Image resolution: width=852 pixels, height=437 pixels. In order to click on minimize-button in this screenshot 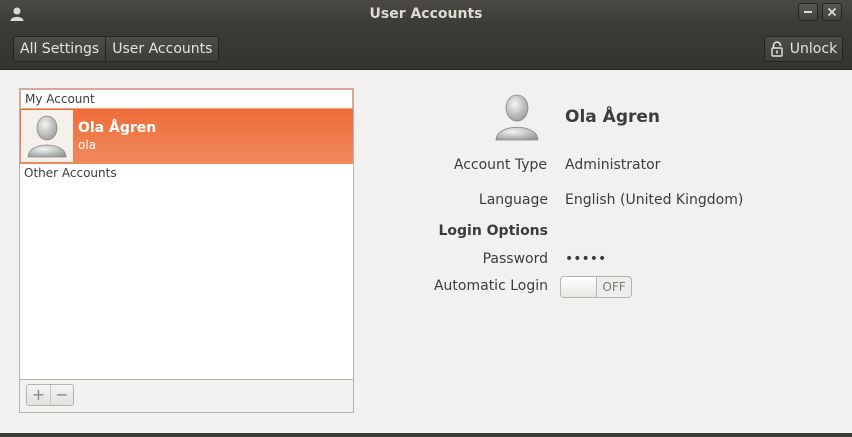, I will do `click(808, 12)`.